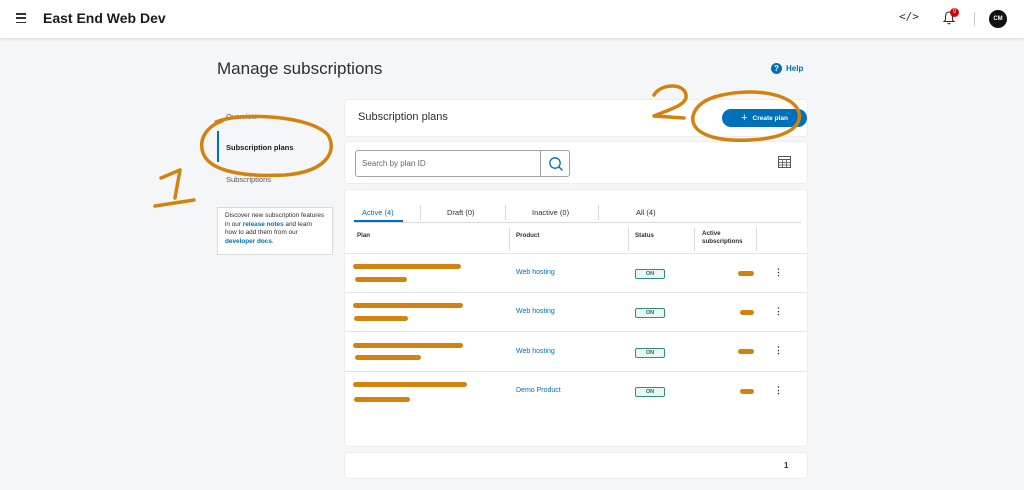 Image resolution: width=1024 pixels, height=490 pixels. Describe the element at coordinates (974, 19) in the screenshot. I see `header-divider` at that location.